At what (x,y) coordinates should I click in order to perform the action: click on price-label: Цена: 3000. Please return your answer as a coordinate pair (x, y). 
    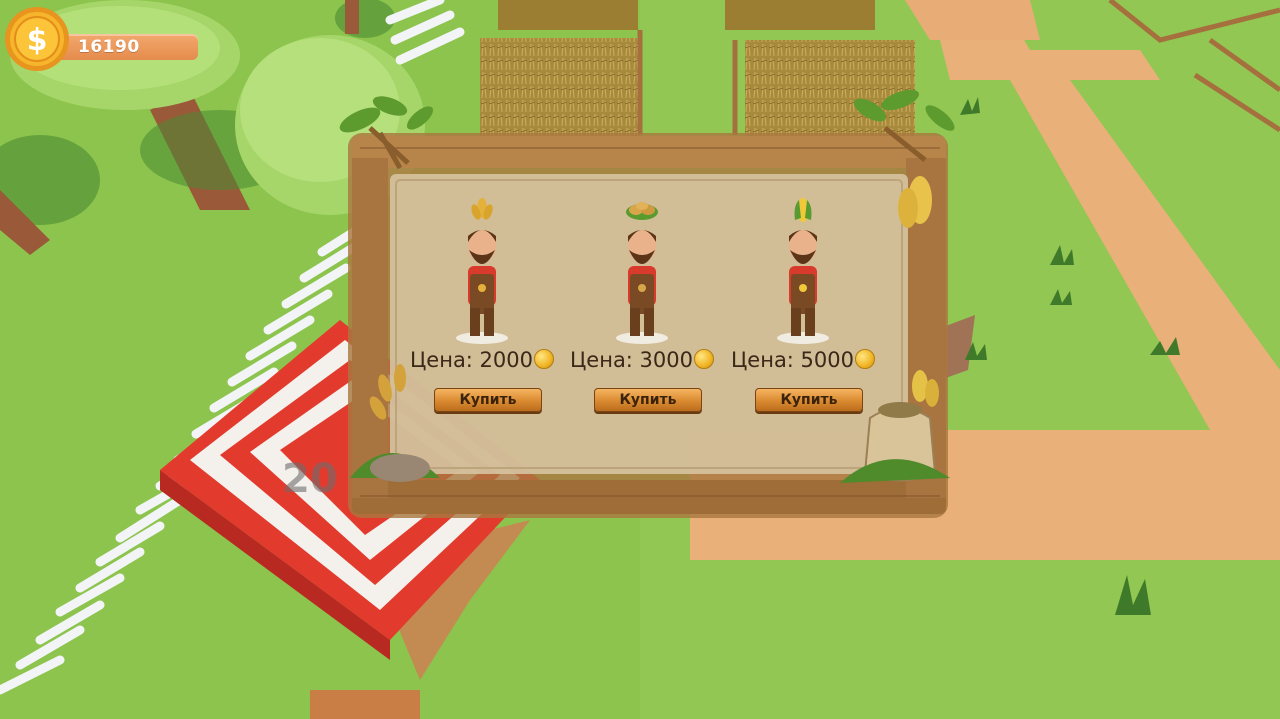
    Looking at the image, I should click on (642, 360).